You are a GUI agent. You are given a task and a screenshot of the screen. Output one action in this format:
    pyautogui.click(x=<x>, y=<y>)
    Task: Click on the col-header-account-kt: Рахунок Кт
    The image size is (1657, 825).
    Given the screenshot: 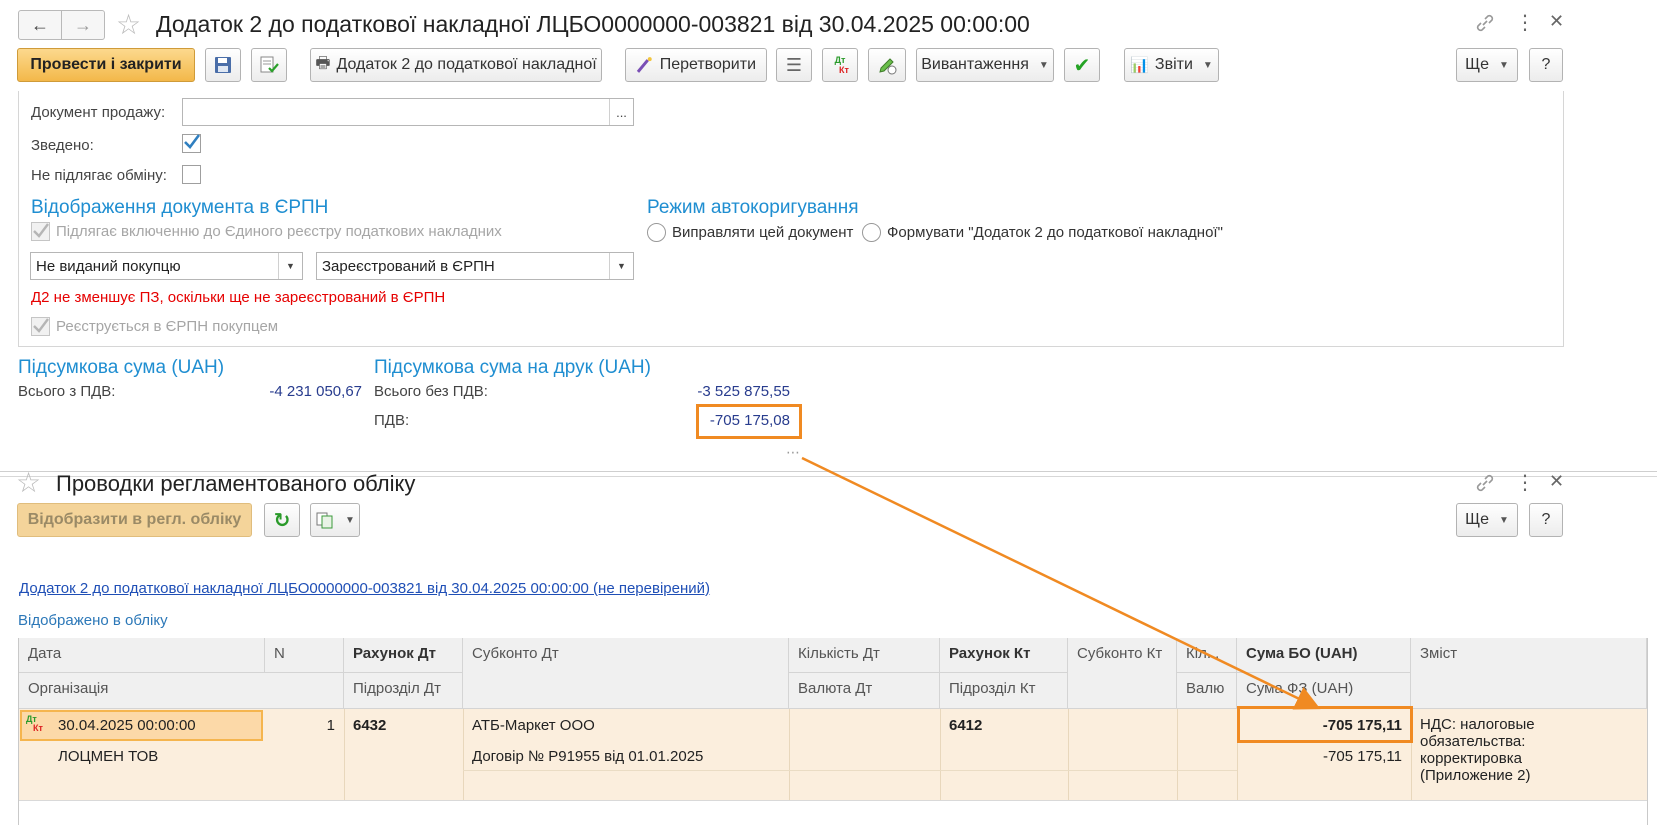 What is the action you would take?
    pyautogui.click(x=1004, y=655)
    